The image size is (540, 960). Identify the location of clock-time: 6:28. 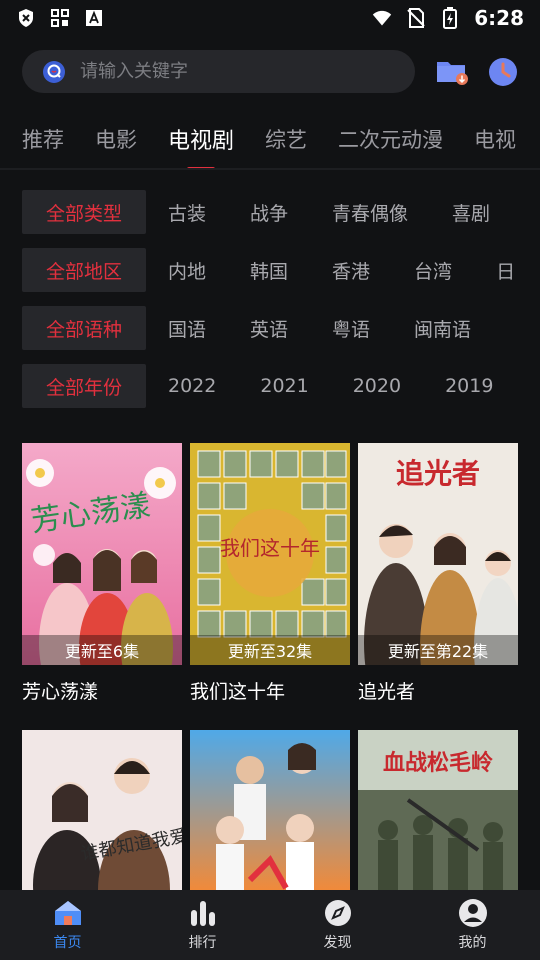
(499, 18).